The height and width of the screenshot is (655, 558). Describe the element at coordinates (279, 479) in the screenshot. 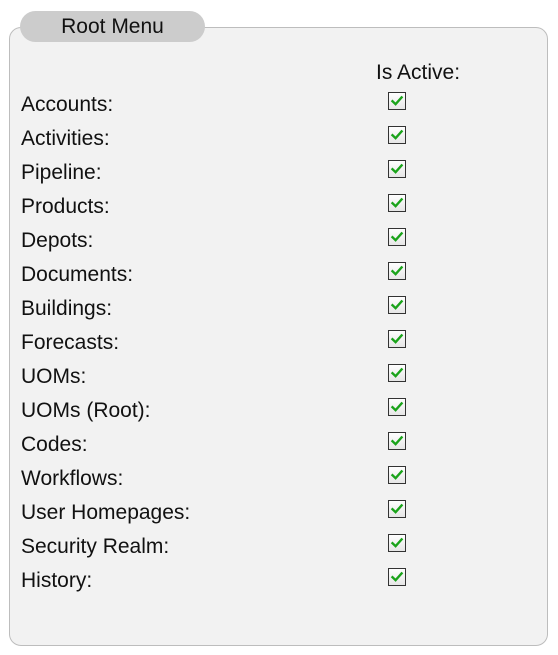

I see `menu-row: Workflows:` at that location.